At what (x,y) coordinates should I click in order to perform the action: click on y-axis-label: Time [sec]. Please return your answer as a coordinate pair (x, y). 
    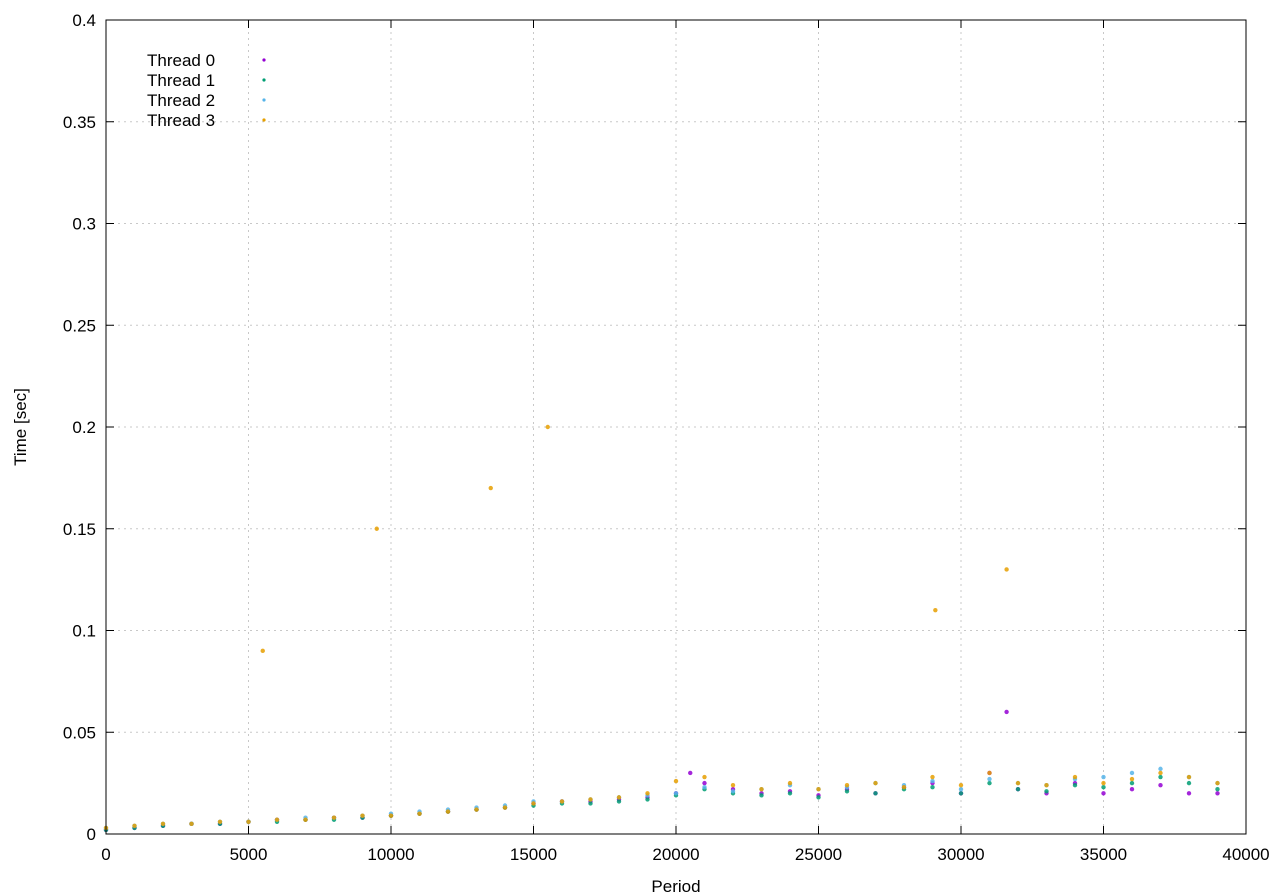
    Looking at the image, I should click on (20, 427).